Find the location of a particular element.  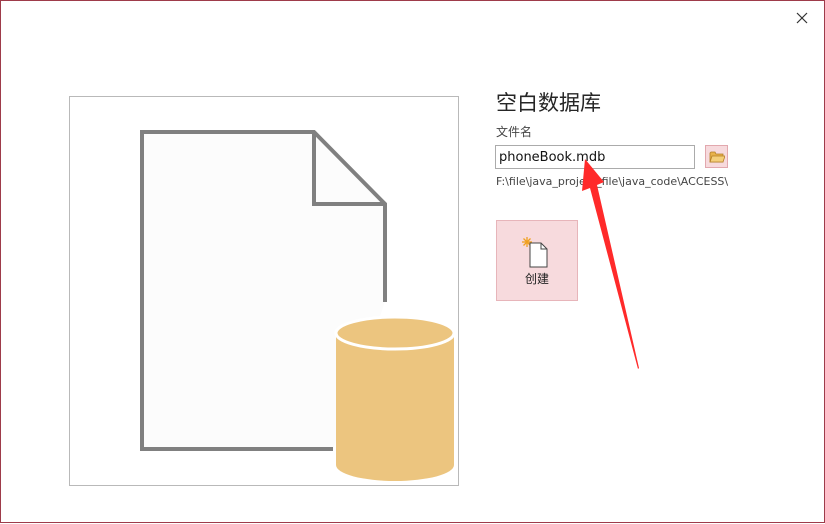

close-button is located at coordinates (802, 18).